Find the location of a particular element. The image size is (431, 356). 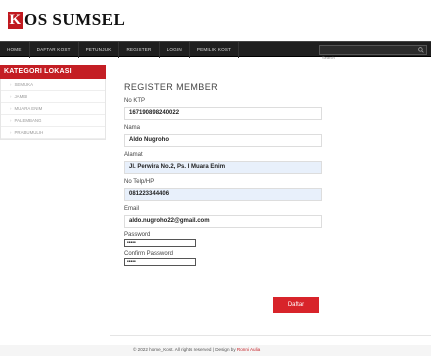

confirm-password-label: Confirm Password is located at coordinates (149, 254).